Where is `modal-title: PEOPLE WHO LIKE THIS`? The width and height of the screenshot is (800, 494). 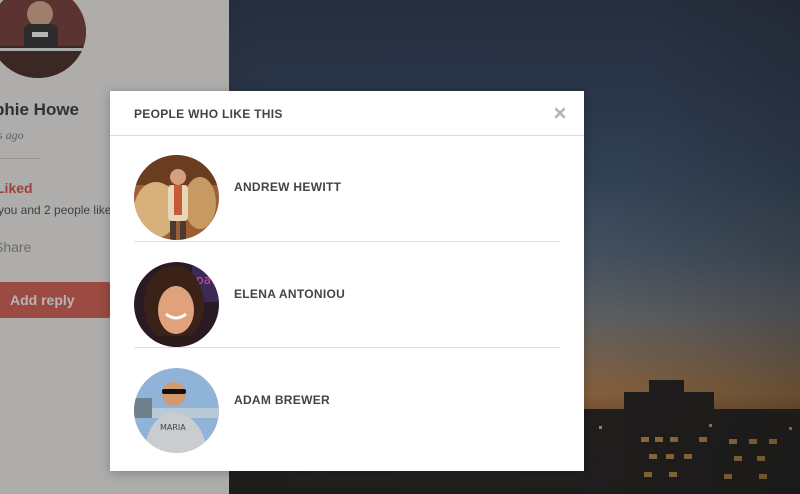 modal-title: PEOPLE WHO LIKE THIS is located at coordinates (208, 114).